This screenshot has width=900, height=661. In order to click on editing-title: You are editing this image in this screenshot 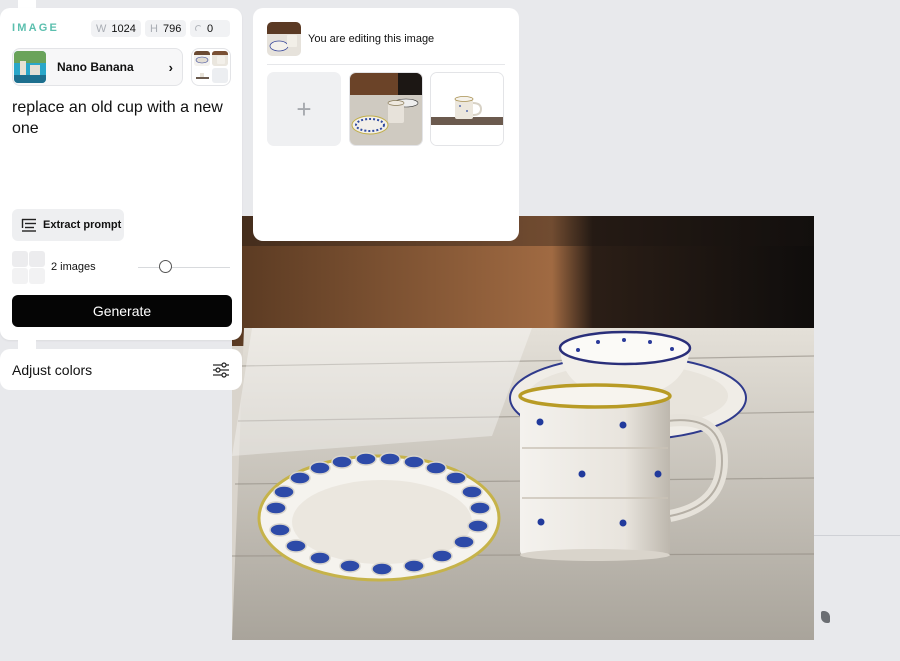, I will do `click(371, 39)`.